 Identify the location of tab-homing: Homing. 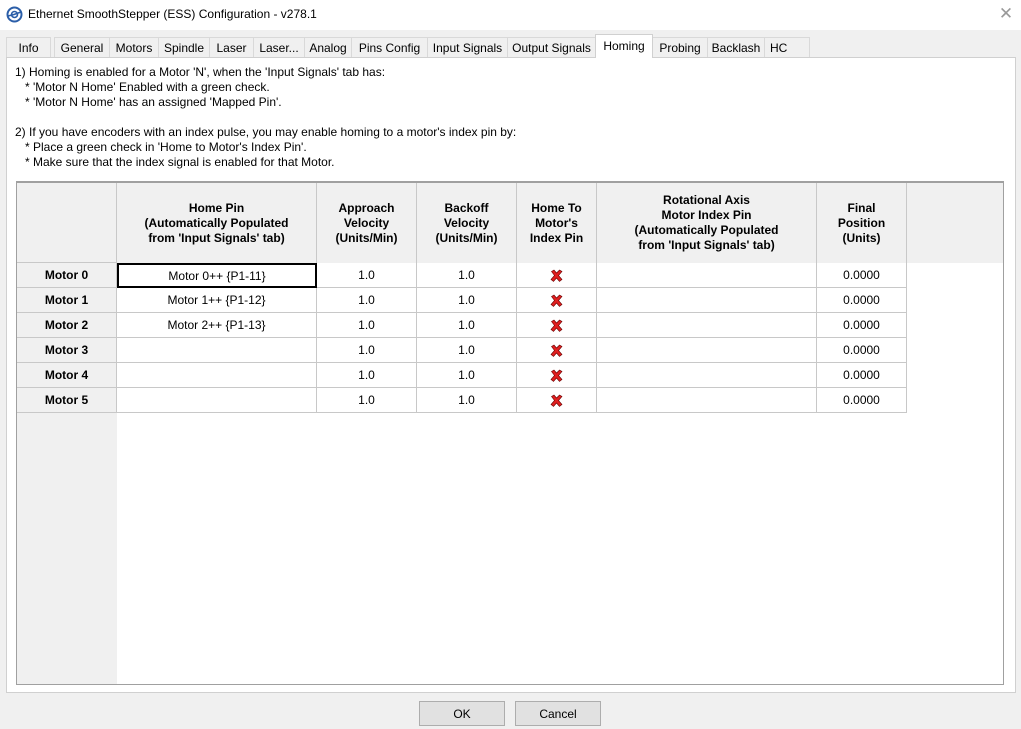
(624, 46).